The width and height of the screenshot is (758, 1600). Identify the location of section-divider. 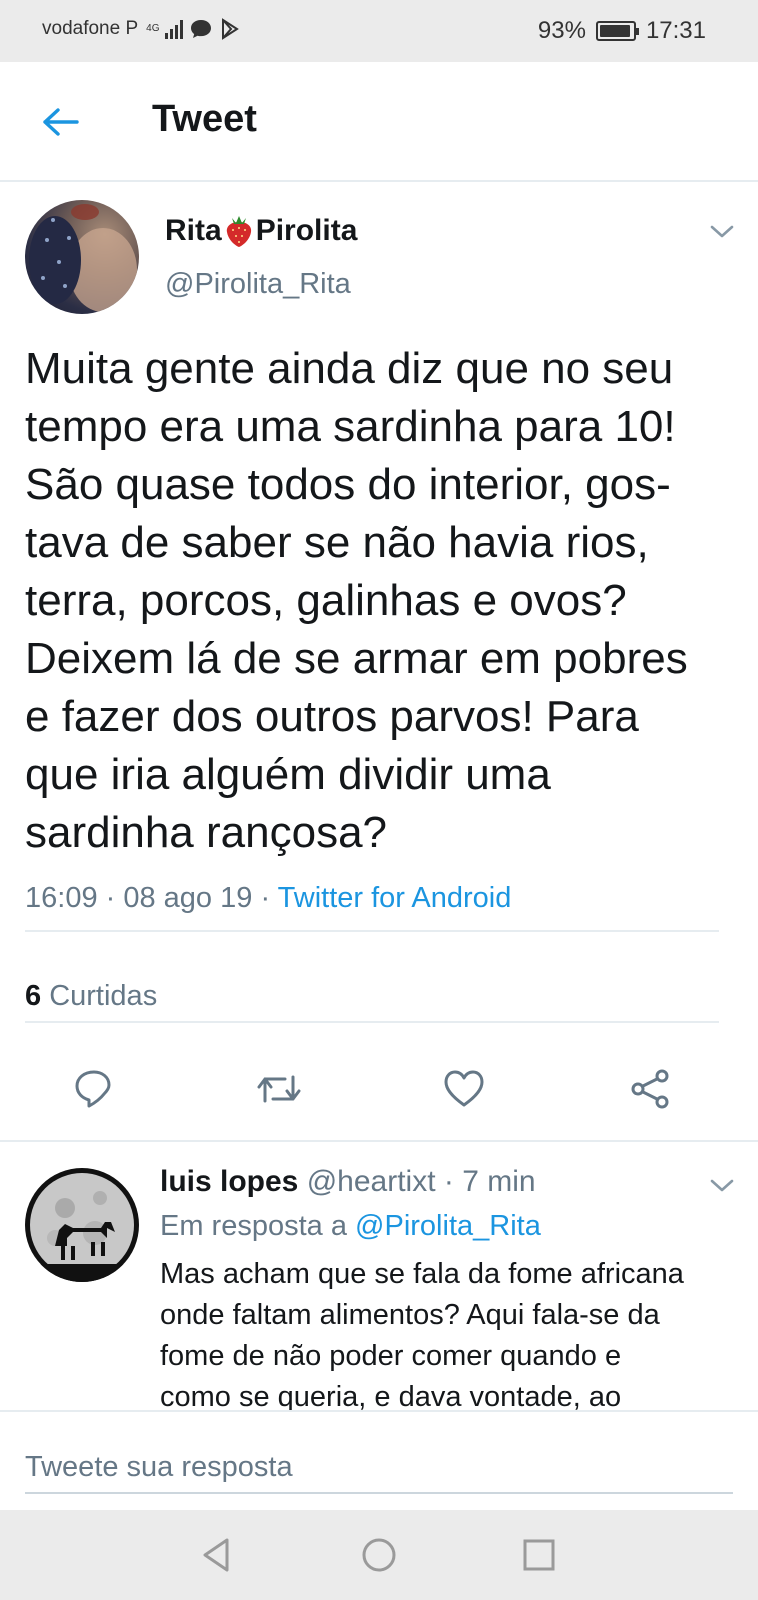
(379, 1141).